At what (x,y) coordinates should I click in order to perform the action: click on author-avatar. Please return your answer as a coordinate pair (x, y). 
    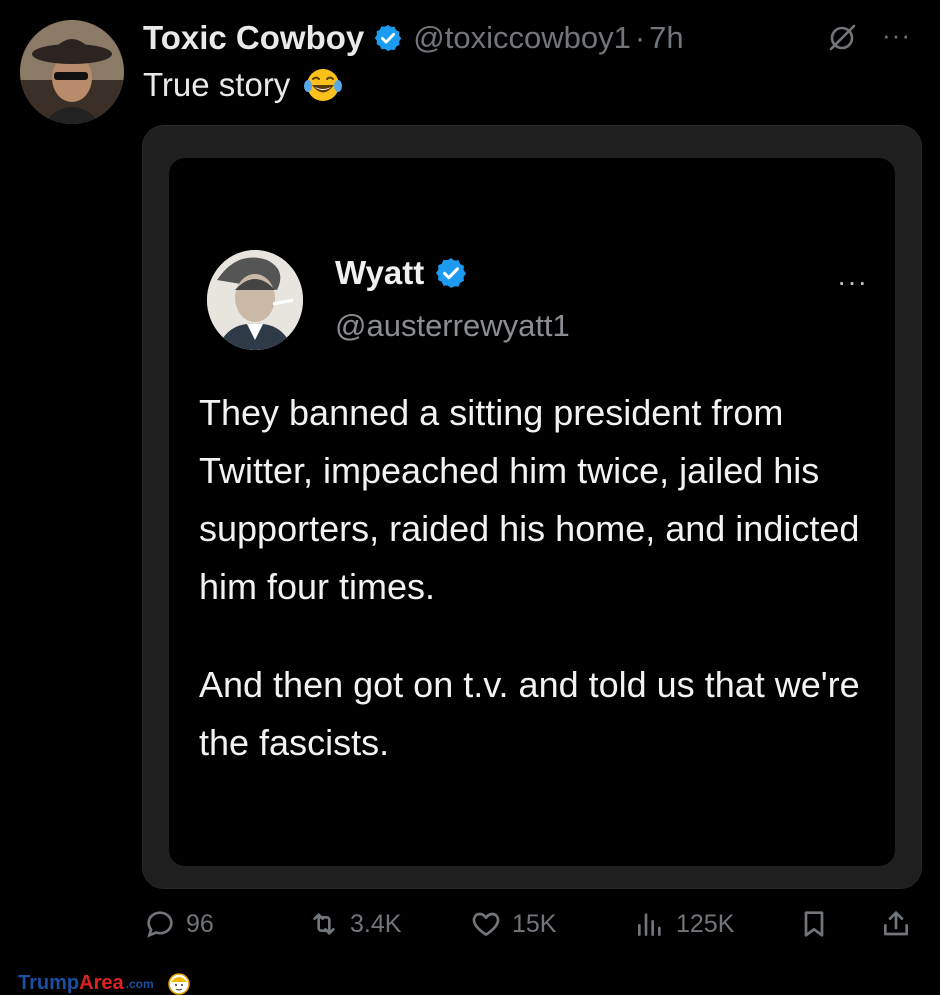
    Looking at the image, I should click on (72, 72).